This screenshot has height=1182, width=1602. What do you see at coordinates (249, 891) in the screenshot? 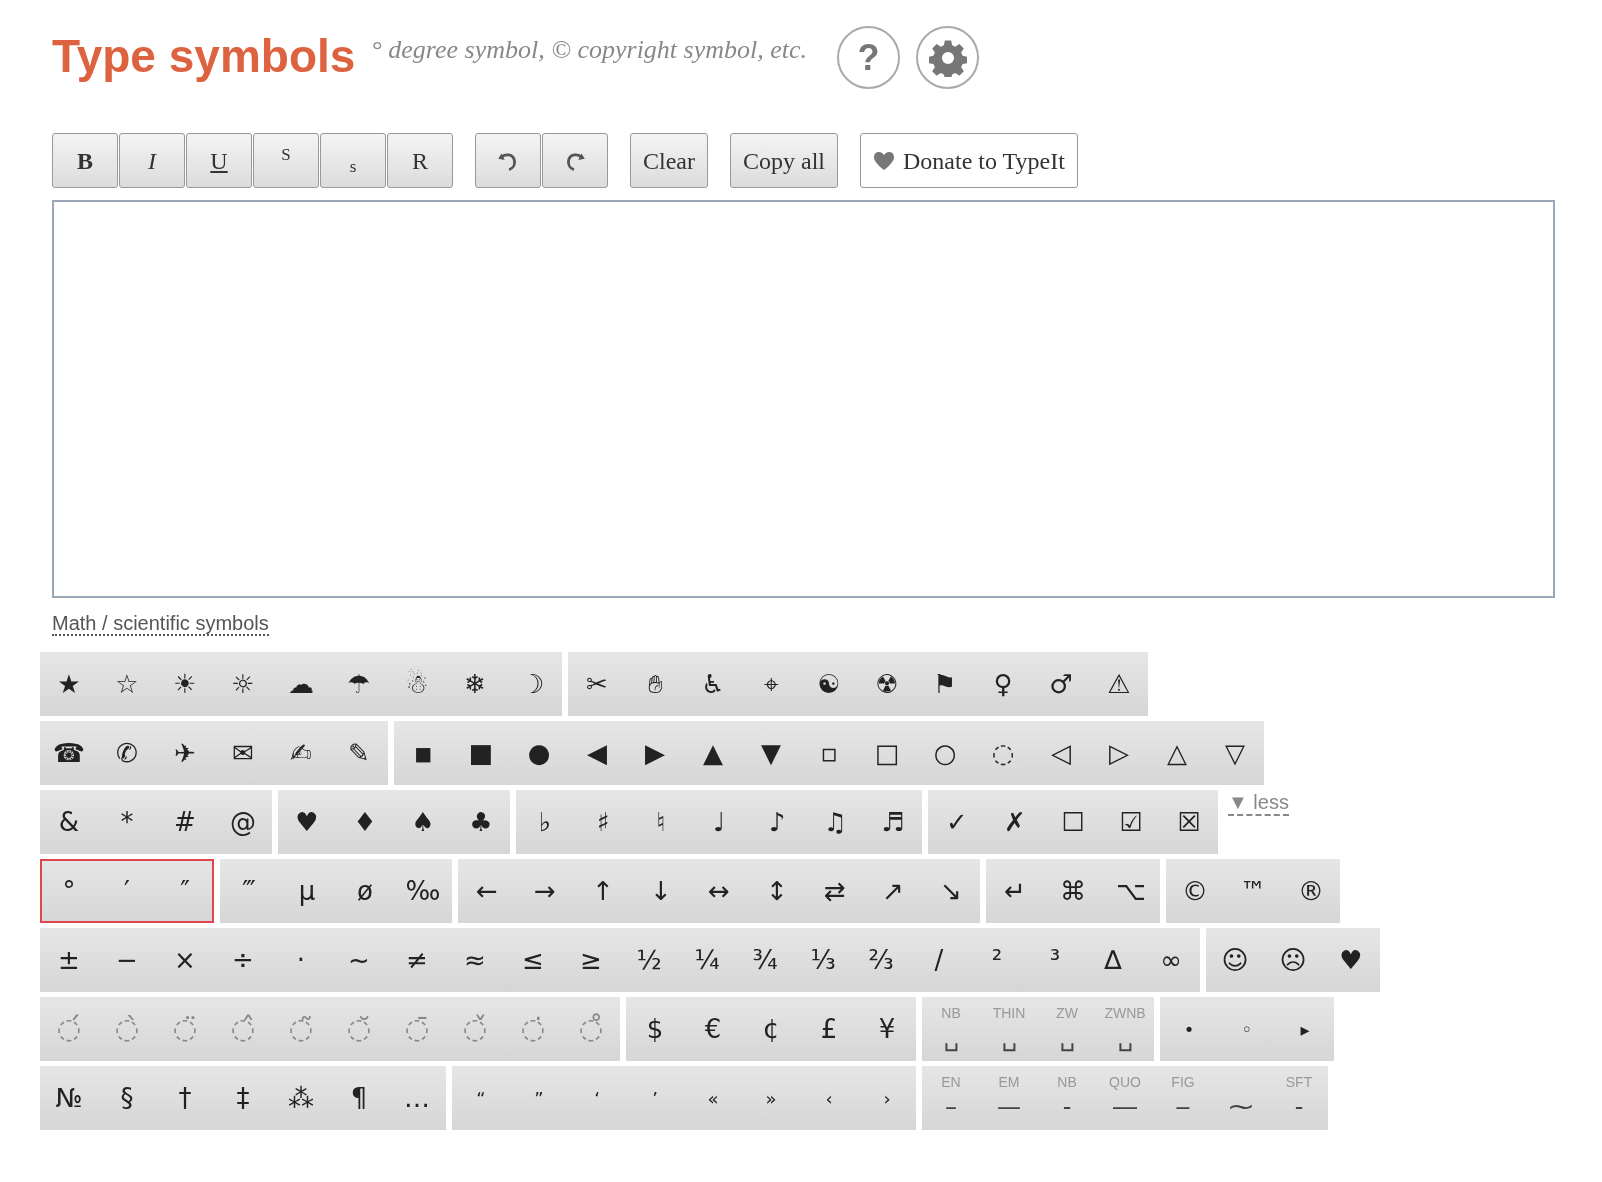
I see `symbol-key: ‴` at bounding box center [249, 891].